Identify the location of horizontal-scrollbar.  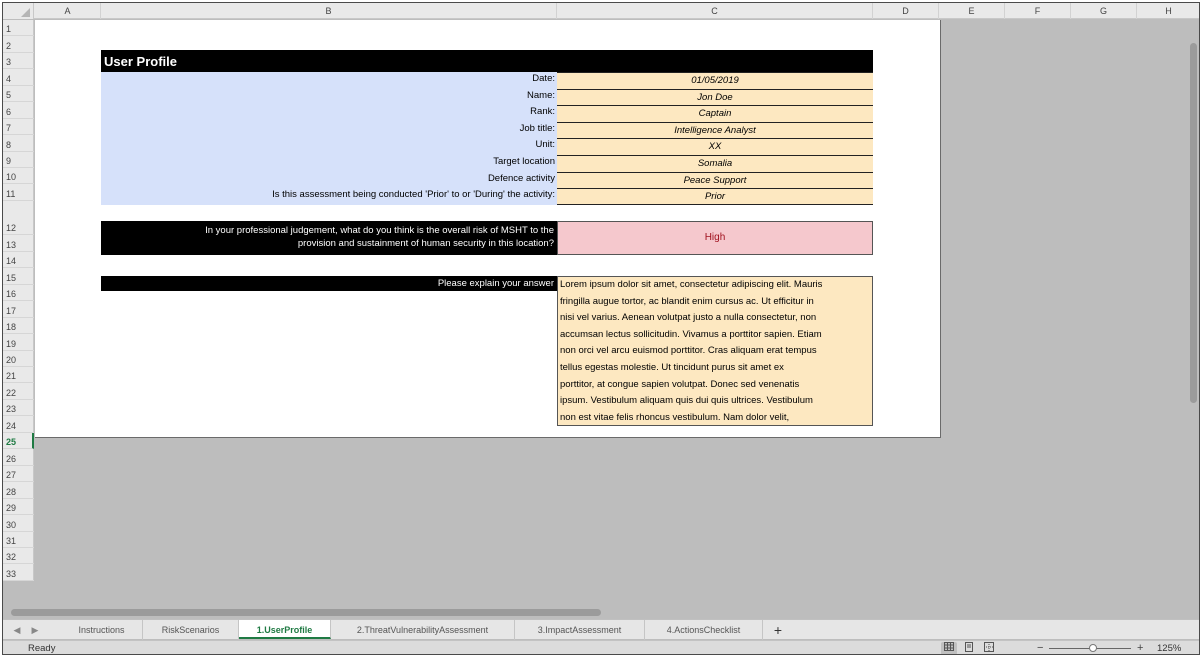
(306, 612).